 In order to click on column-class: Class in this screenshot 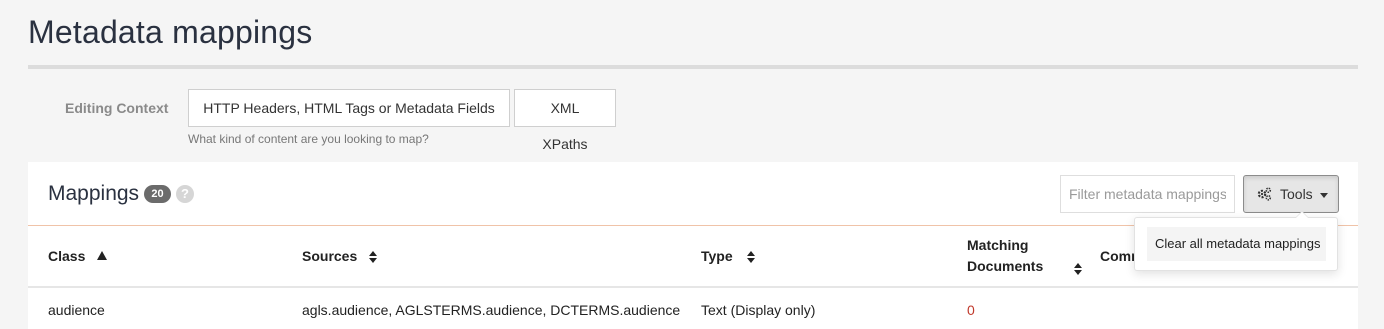, I will do `click(77, 256)`.